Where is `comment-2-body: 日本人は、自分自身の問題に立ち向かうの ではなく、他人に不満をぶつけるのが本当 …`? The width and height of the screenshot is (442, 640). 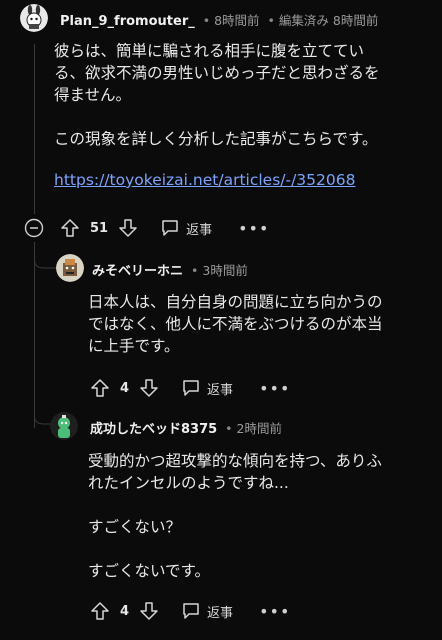 comment-2-body: 日本人は、自分自身の問題に立ち向かうの ではなく、他人に不満をぶつけるのが本当 … is located at coordinates (263, 324).